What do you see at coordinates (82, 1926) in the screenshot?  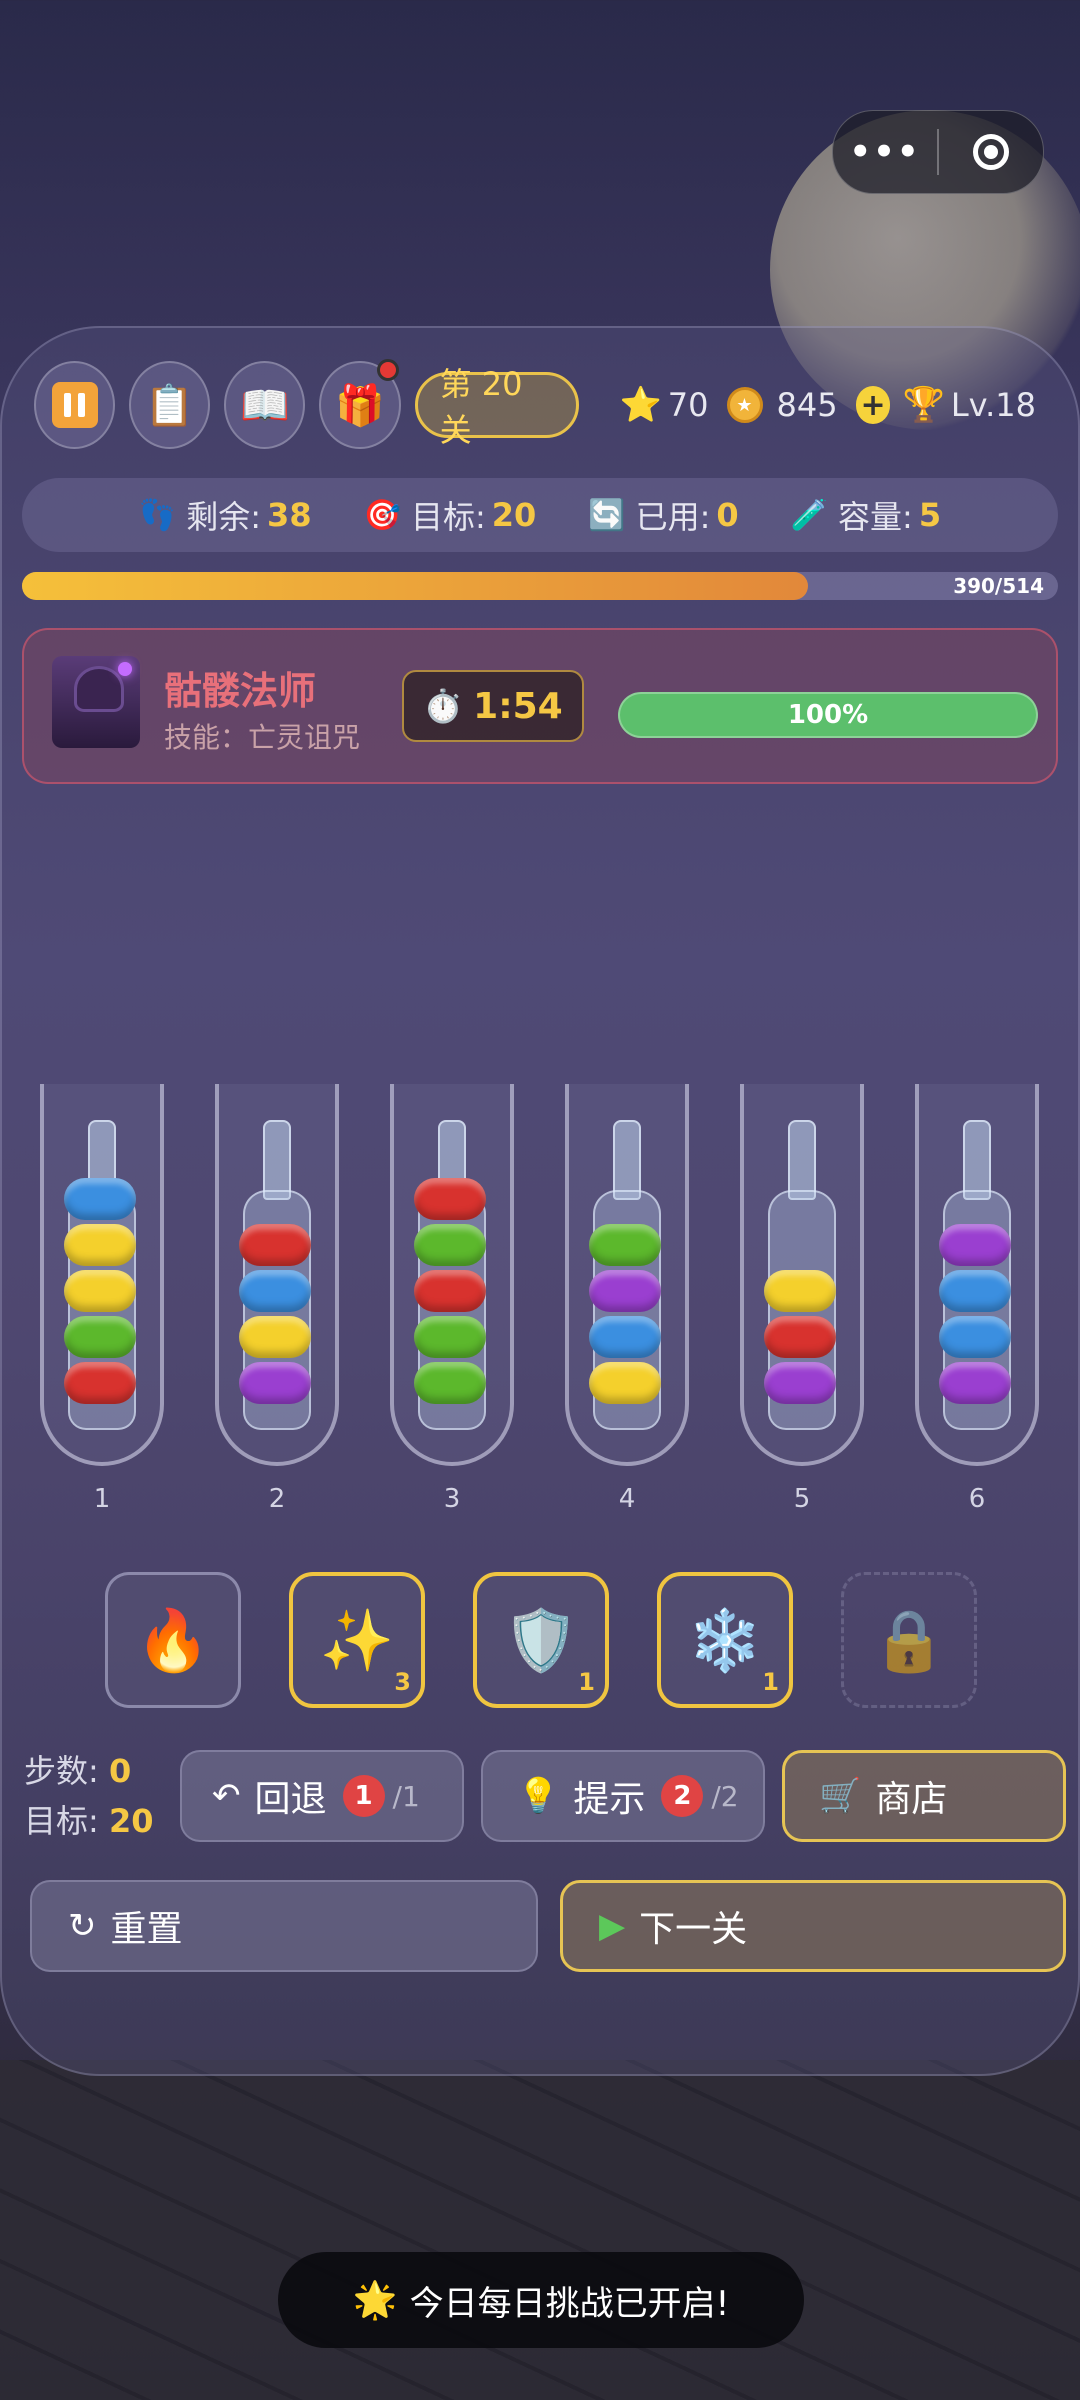 I see `reset-icon: ↻` at bounding box center [82, 1926].